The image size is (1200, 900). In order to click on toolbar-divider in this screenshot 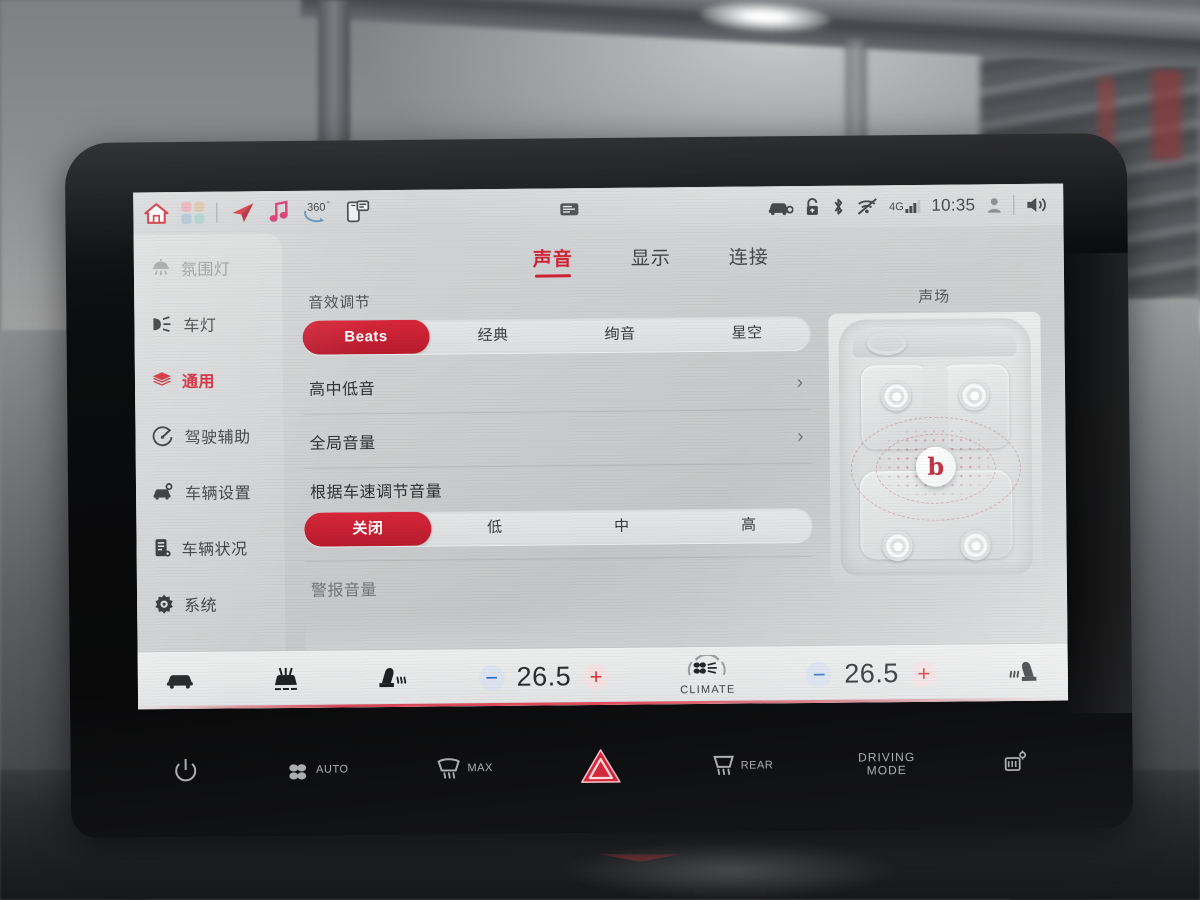, I will do `click(216, 212)`.